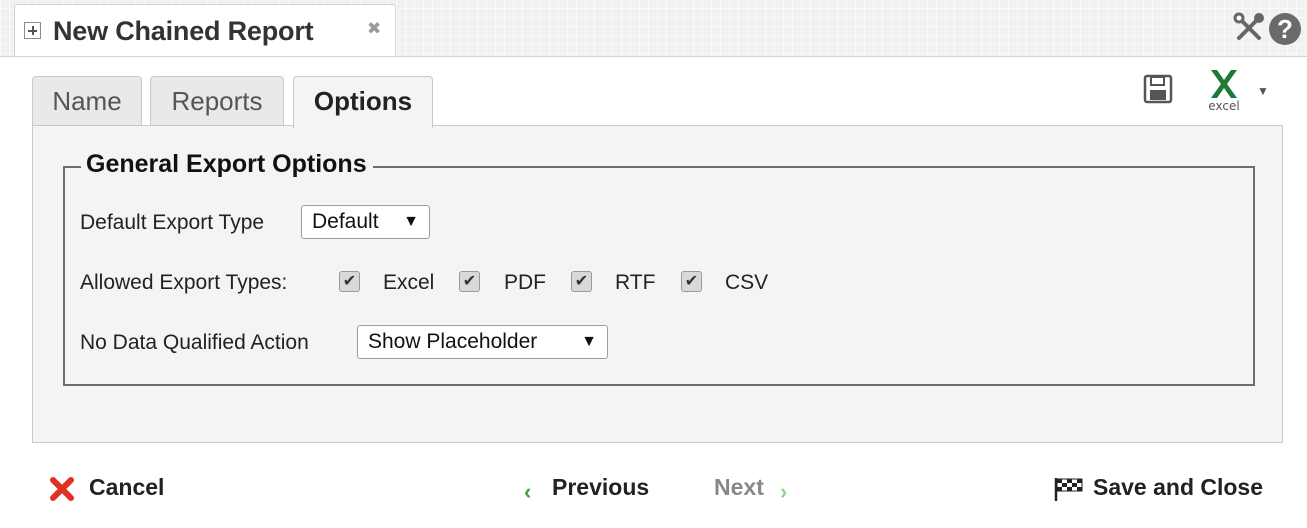 The width and height of the screenshot is (1307, 528). Describe the element at coordinates (747, 282) in the screenshot. I see `csv-checkbox-label: CSV` at that location.